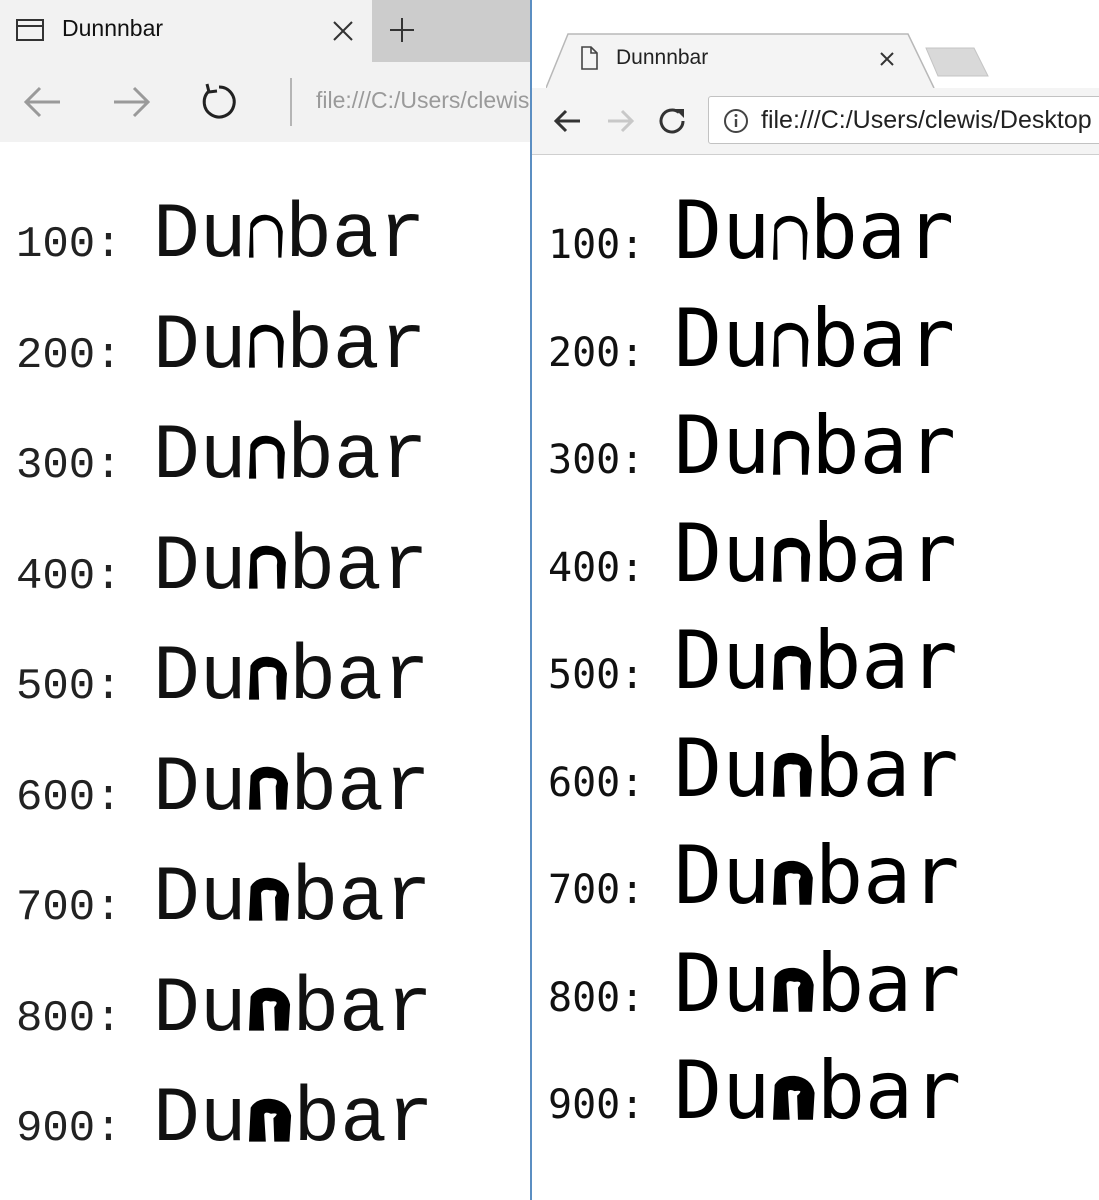  What do you see at coordinates (422, 100) in the screenshot?
I see `left-address-bar: file:///C:/Users/clewis` at bounding box center [422, 100].